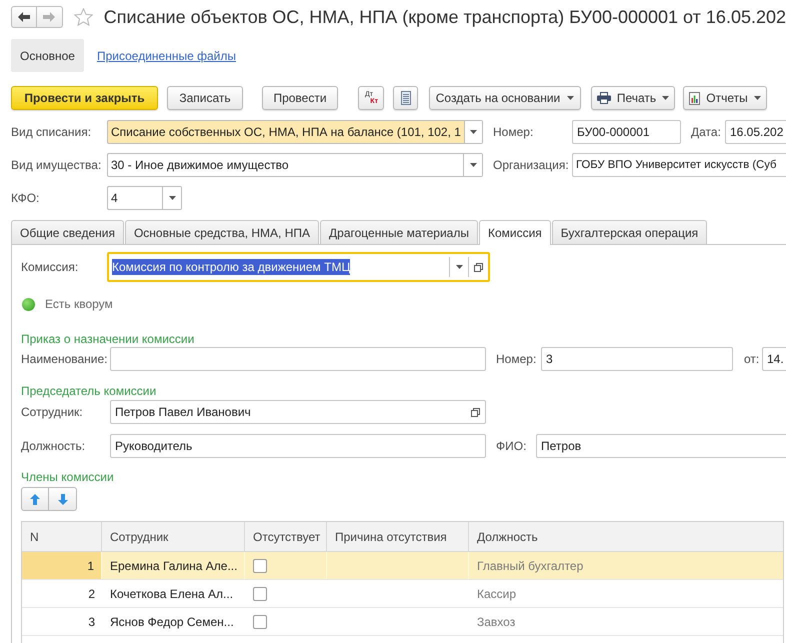 Image resolution: width=786 pixels, height=643 pixels. I want to click on field-label: Сотрудник:, so click(52, 412).